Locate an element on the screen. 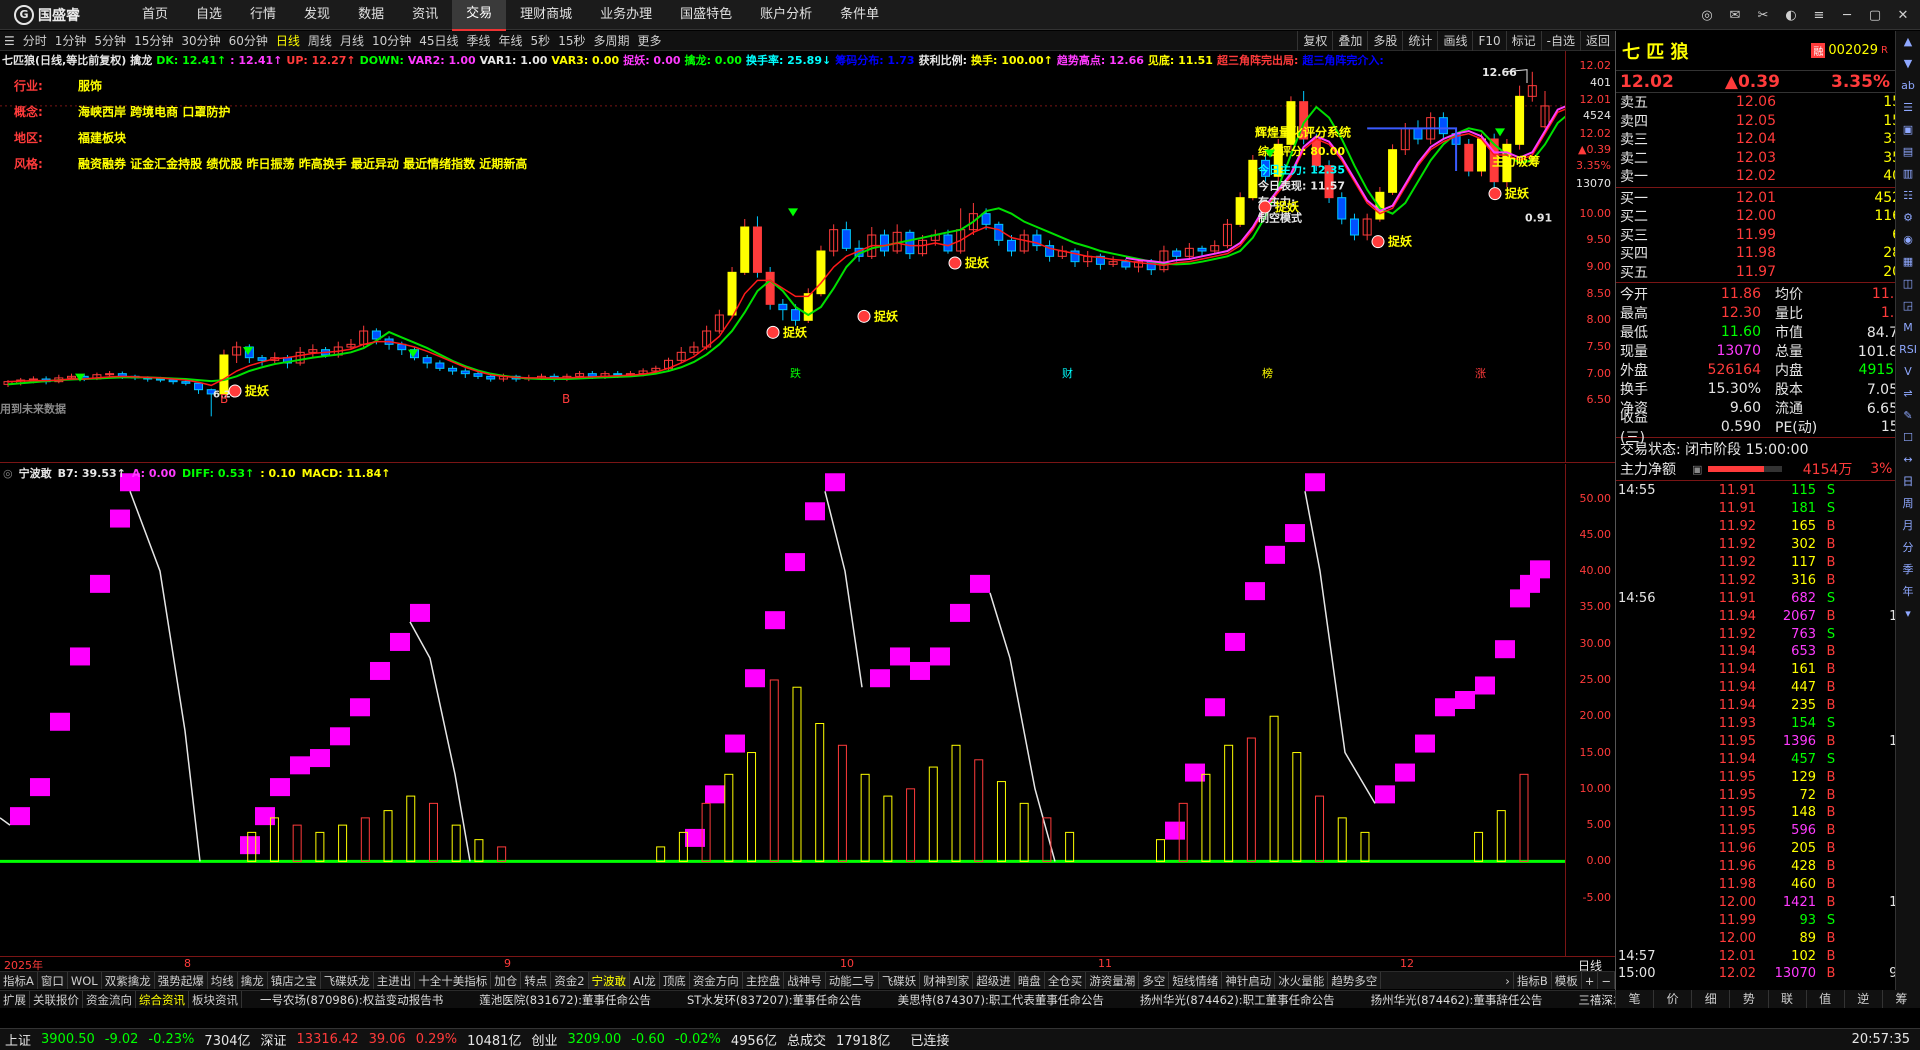 This screenshot has height=1050, width=1920. indicator-tab-16: 顶底 is located at coordinates (675, 980).